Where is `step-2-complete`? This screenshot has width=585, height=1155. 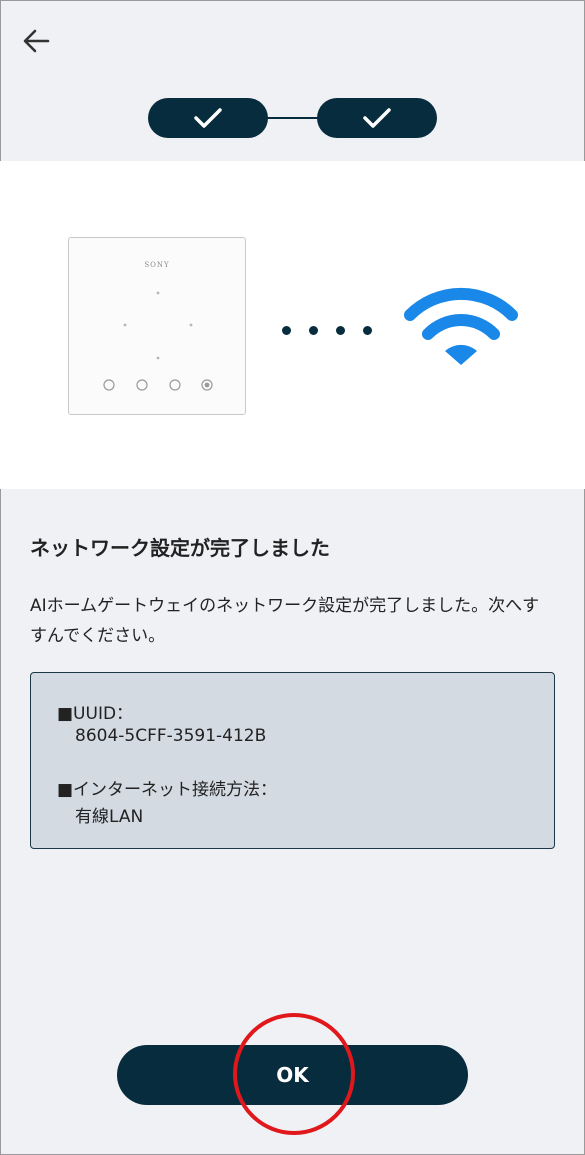 step-2-complete is located at coordinates (377, 118).